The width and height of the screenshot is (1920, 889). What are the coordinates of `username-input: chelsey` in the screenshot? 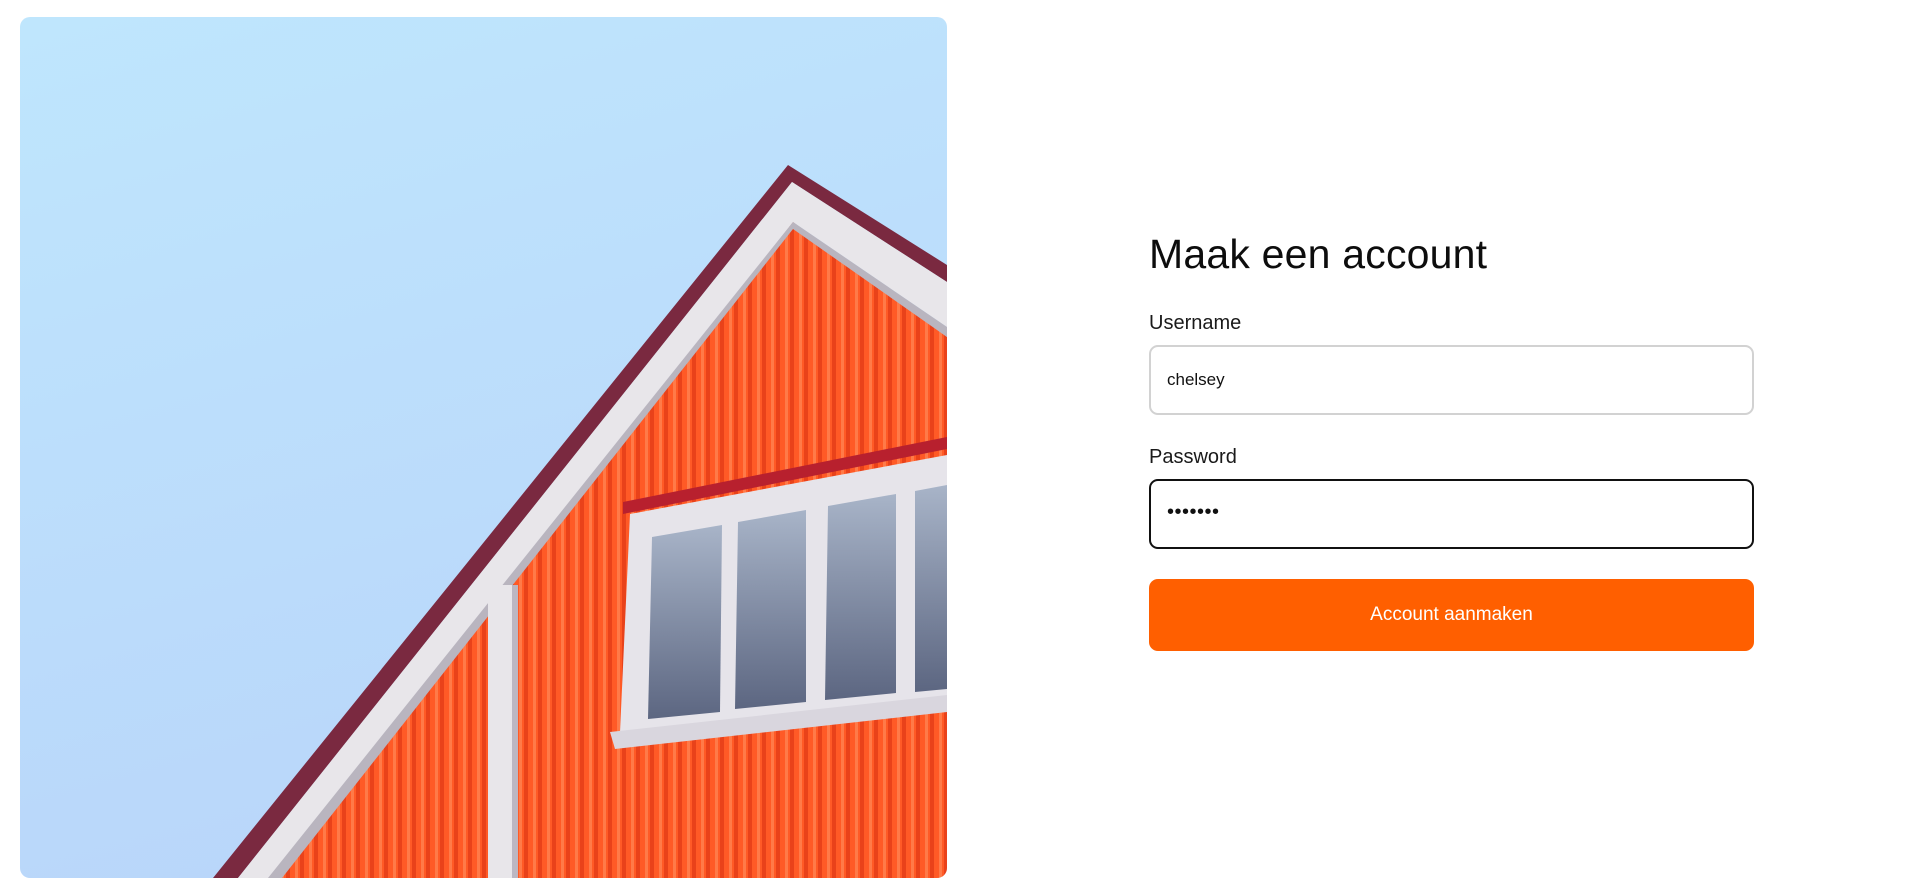 It's located at (1451, 380).